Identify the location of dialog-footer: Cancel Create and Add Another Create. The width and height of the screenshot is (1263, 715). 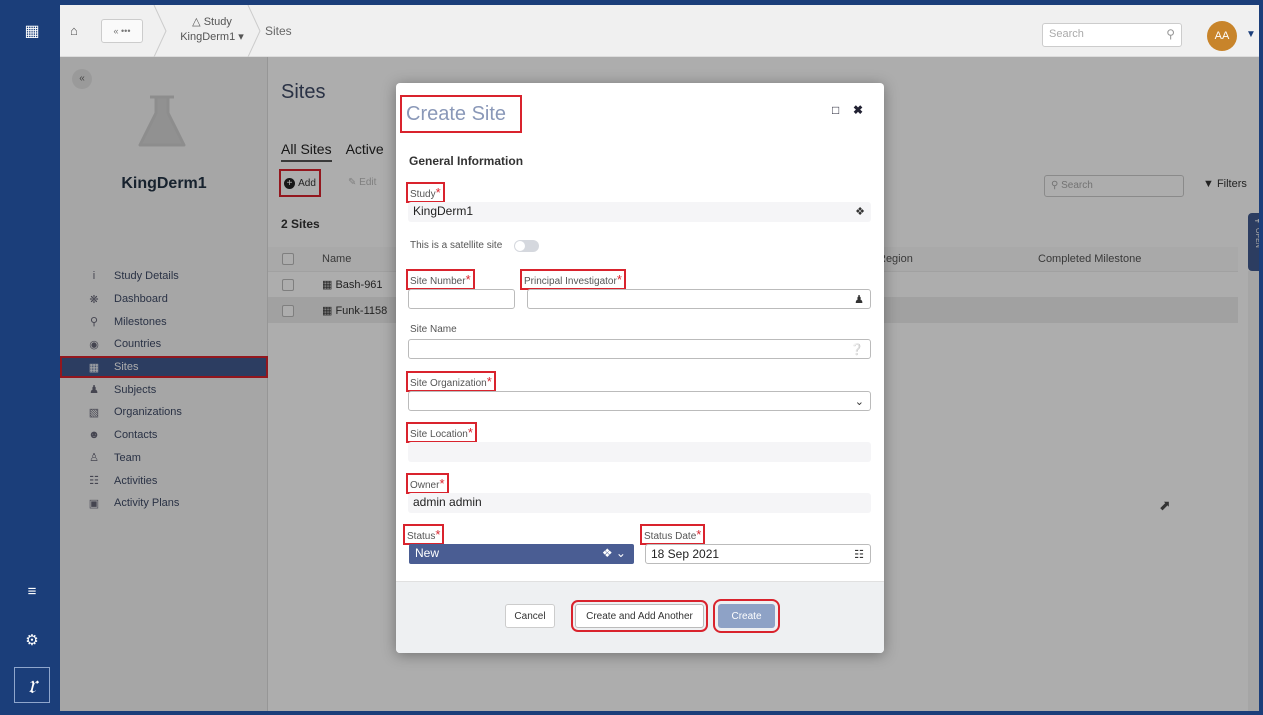
(640, 617).